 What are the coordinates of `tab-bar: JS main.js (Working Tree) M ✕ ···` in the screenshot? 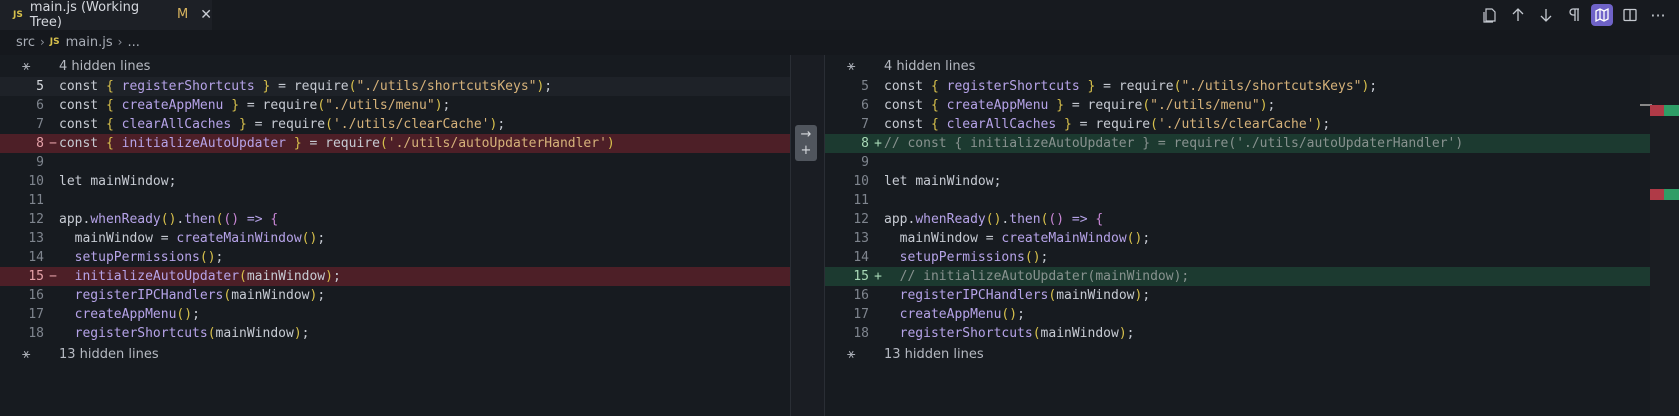 It's located at (839, 15).